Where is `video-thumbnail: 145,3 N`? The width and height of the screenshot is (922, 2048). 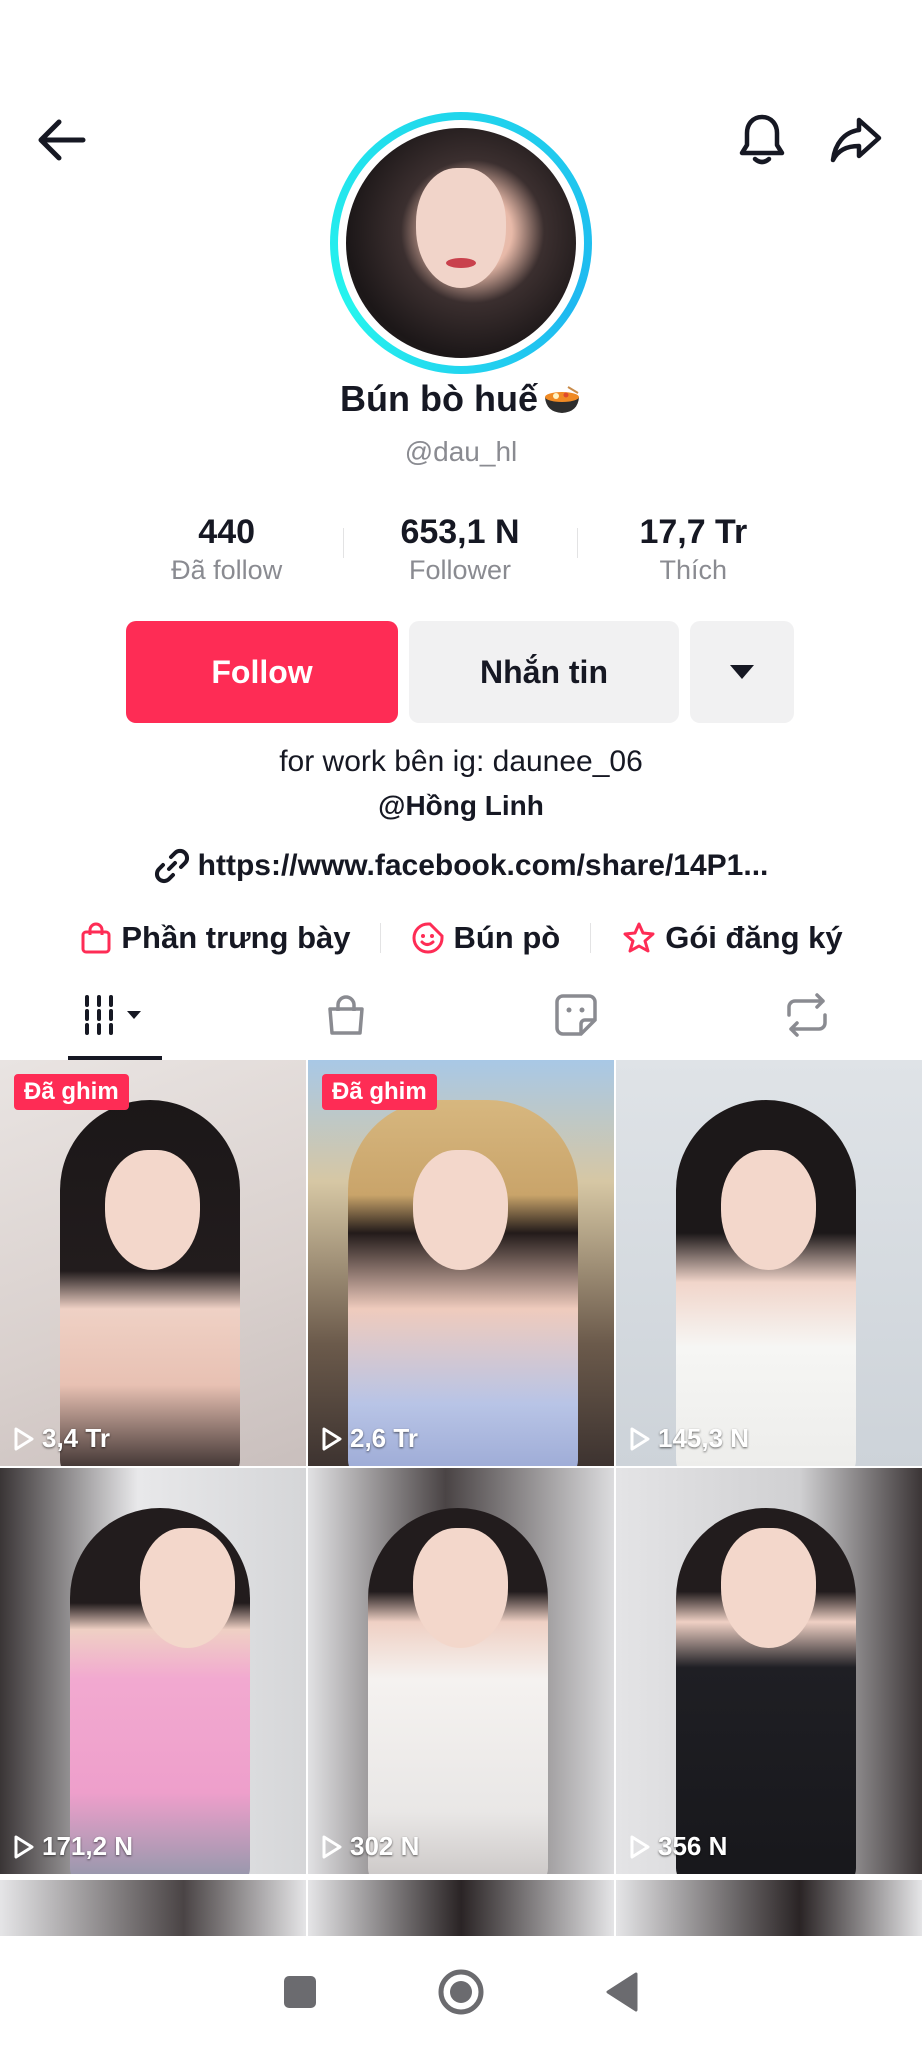
video-thumbnail: 145,3 N is located at coordinates (769, 1263).